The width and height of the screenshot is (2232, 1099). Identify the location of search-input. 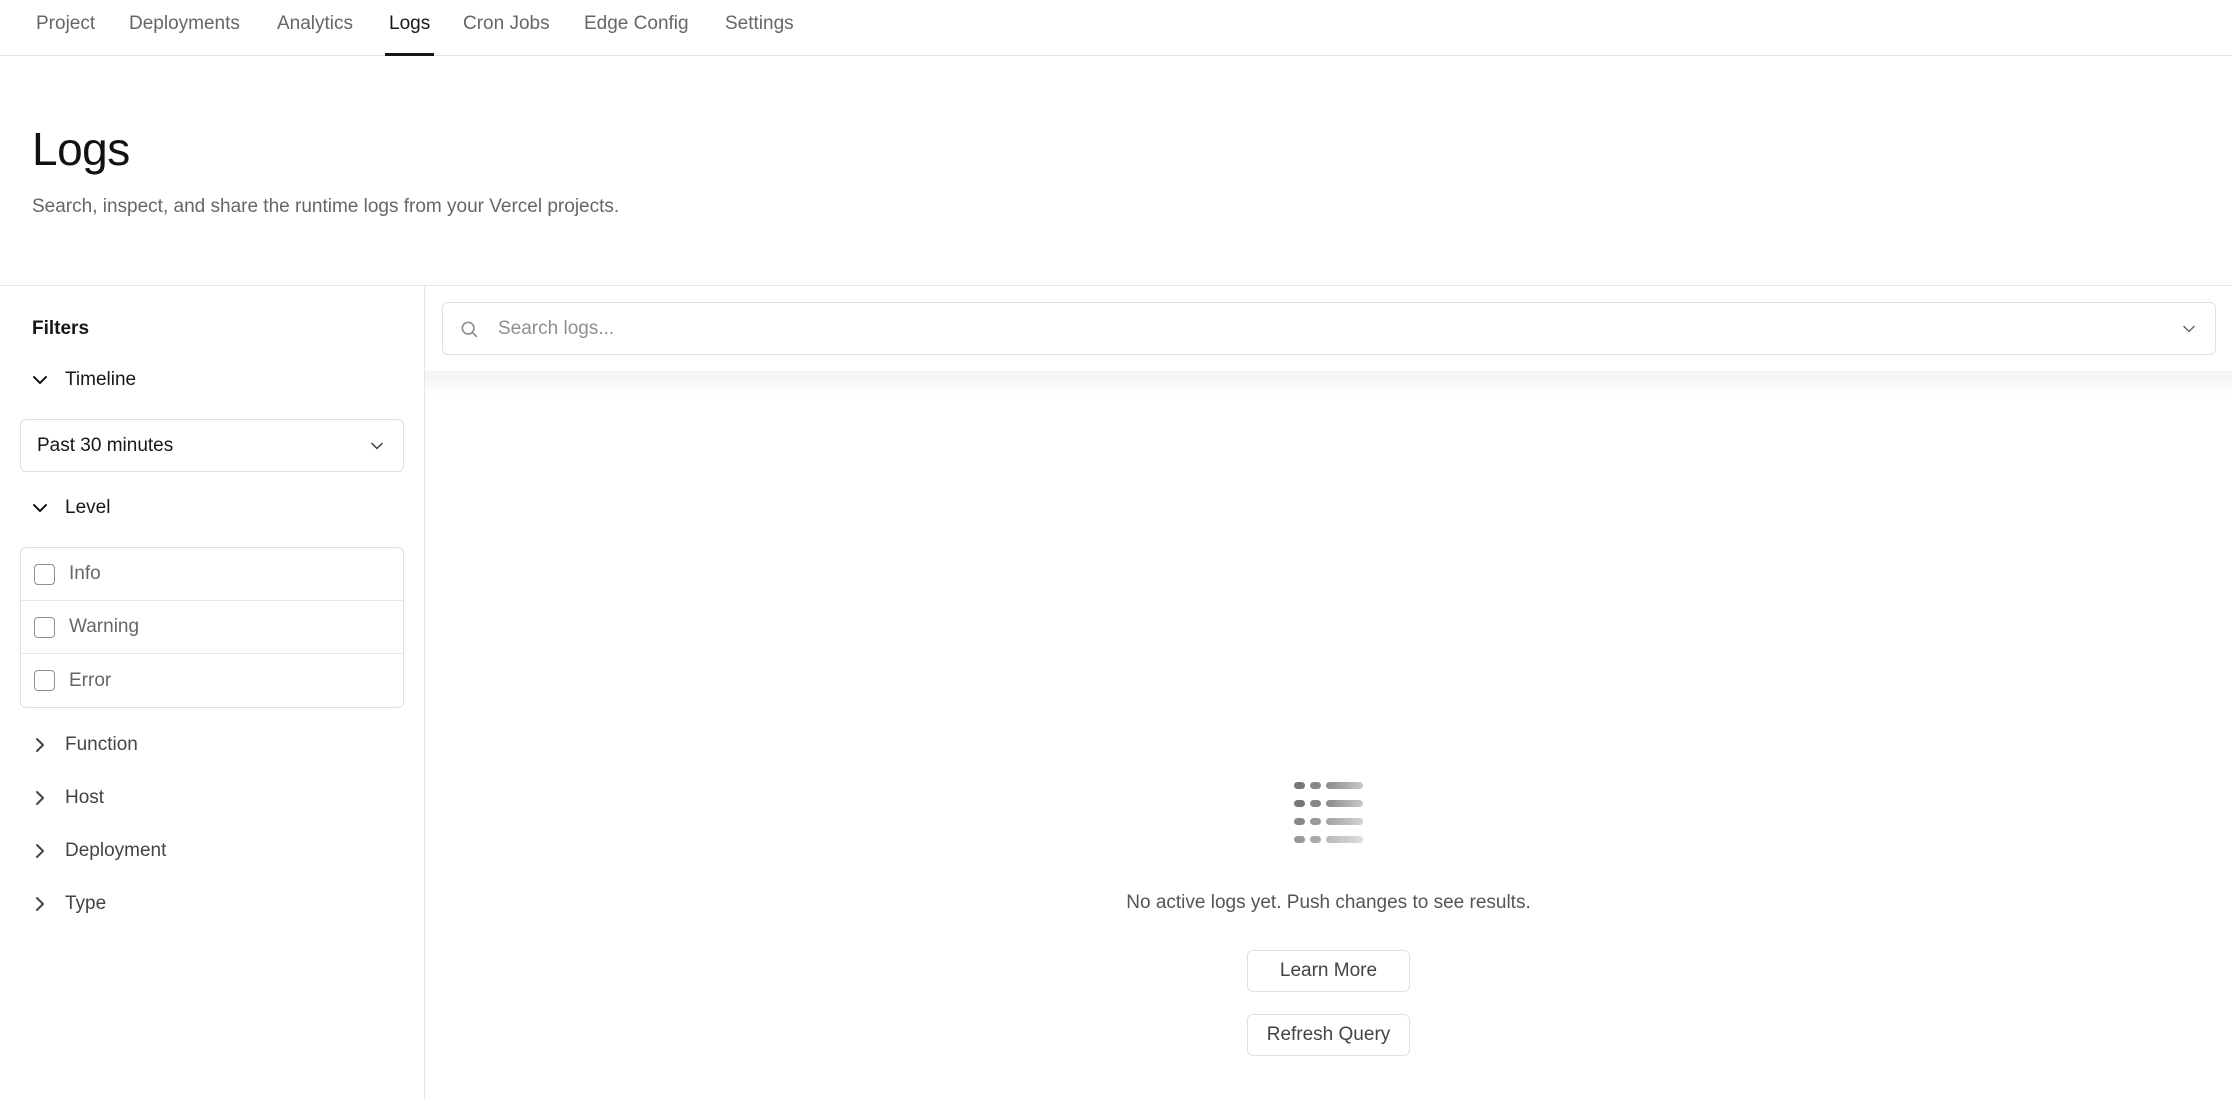
(1338, 328).